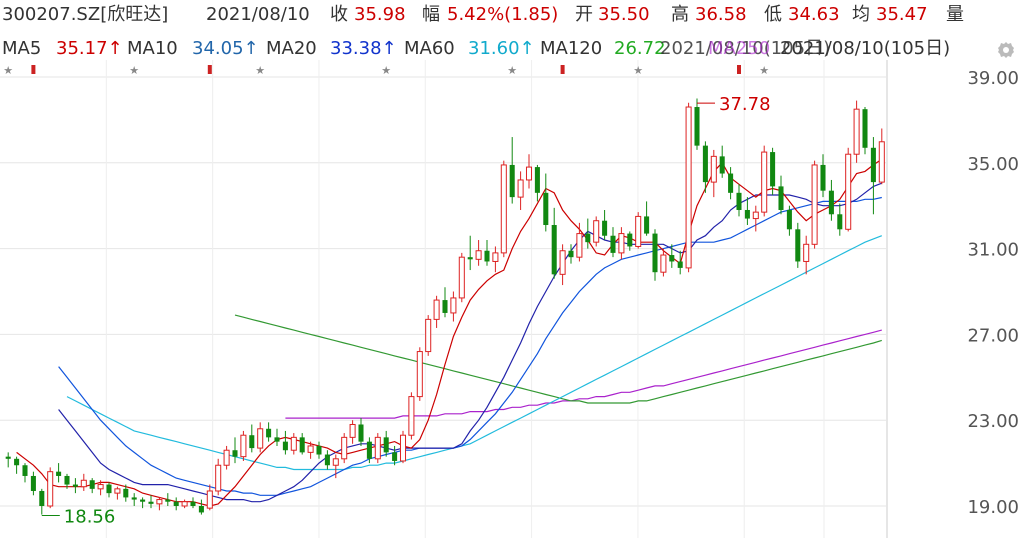 This screenshot has width=1025, height=538. Describe the element at coordinates (225, 48) in the screenshot. I see `ma10-value: 34.05↑` at that location.